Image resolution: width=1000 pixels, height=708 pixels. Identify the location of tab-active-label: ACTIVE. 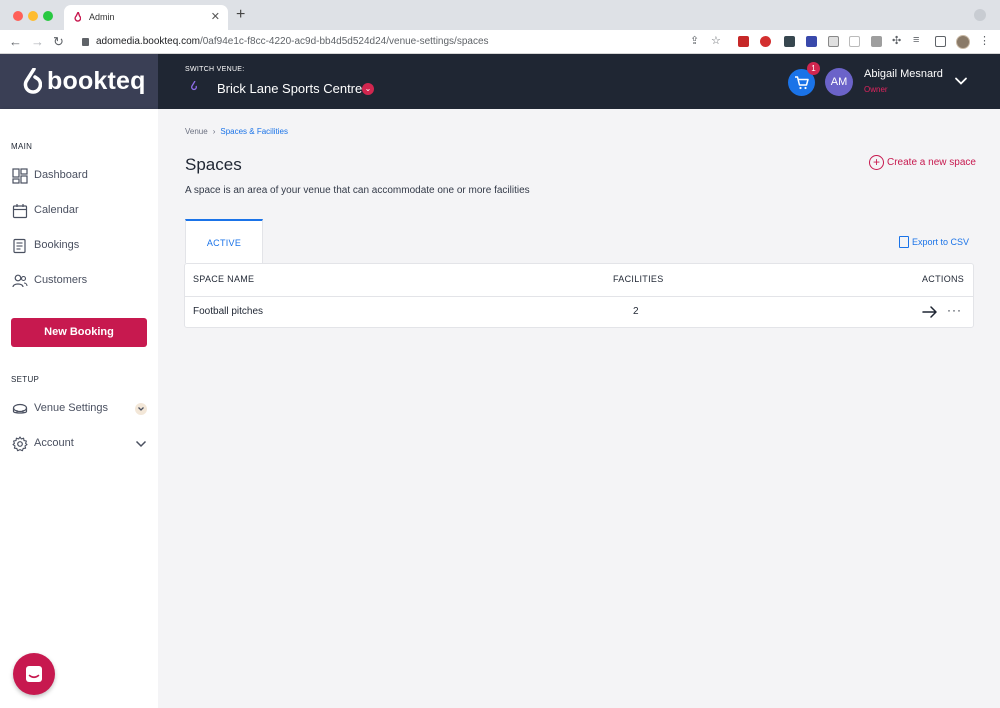
(224, 243).